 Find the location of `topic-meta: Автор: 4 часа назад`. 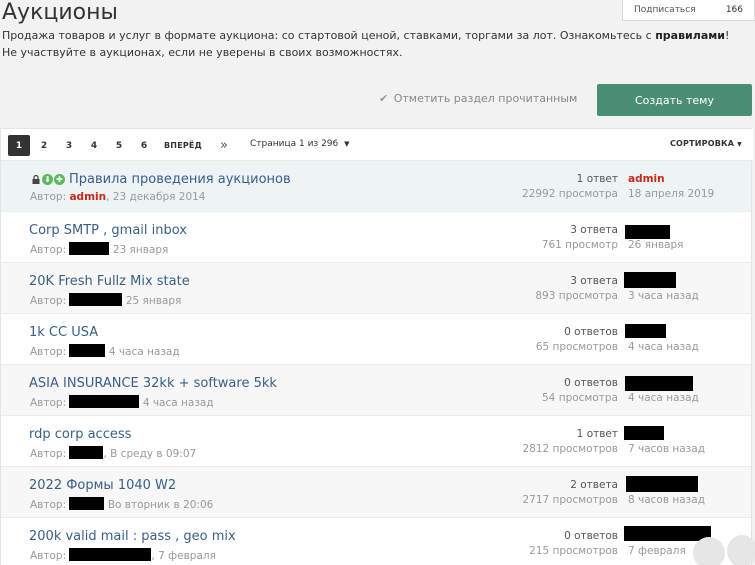

topic-meta: Автор: 4 часа назад is located at coordinates (122, 402).